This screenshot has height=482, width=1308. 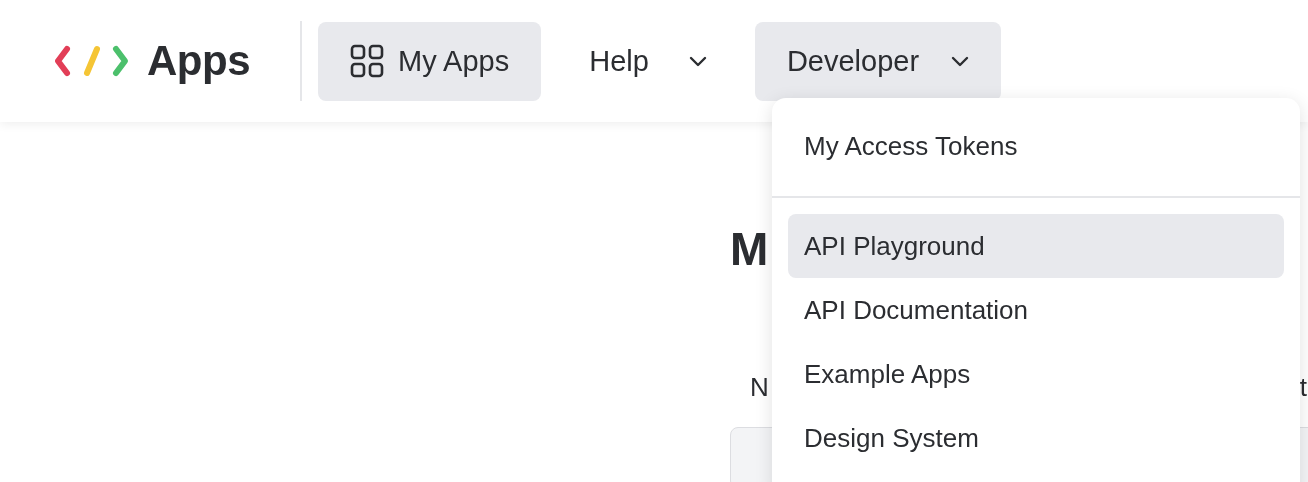 What do you see at coordinates (878, 61) in the screenshot?
I see `nav-dropdown: Developer` at bounding box center [878, 61].